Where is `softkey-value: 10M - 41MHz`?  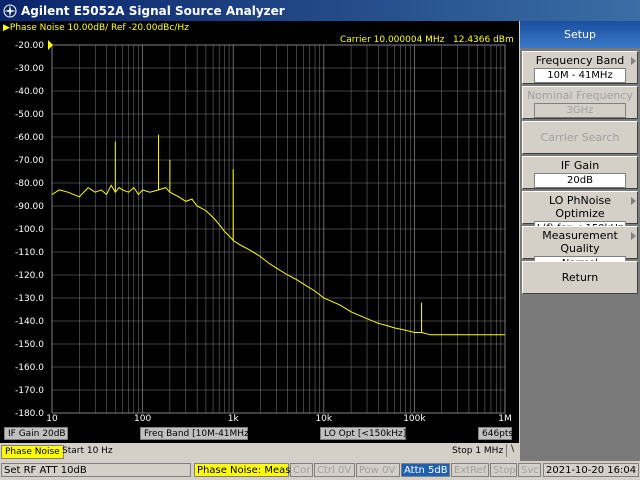
softkey-value: 10M - 41MHz is located at coordinates (580, 75).